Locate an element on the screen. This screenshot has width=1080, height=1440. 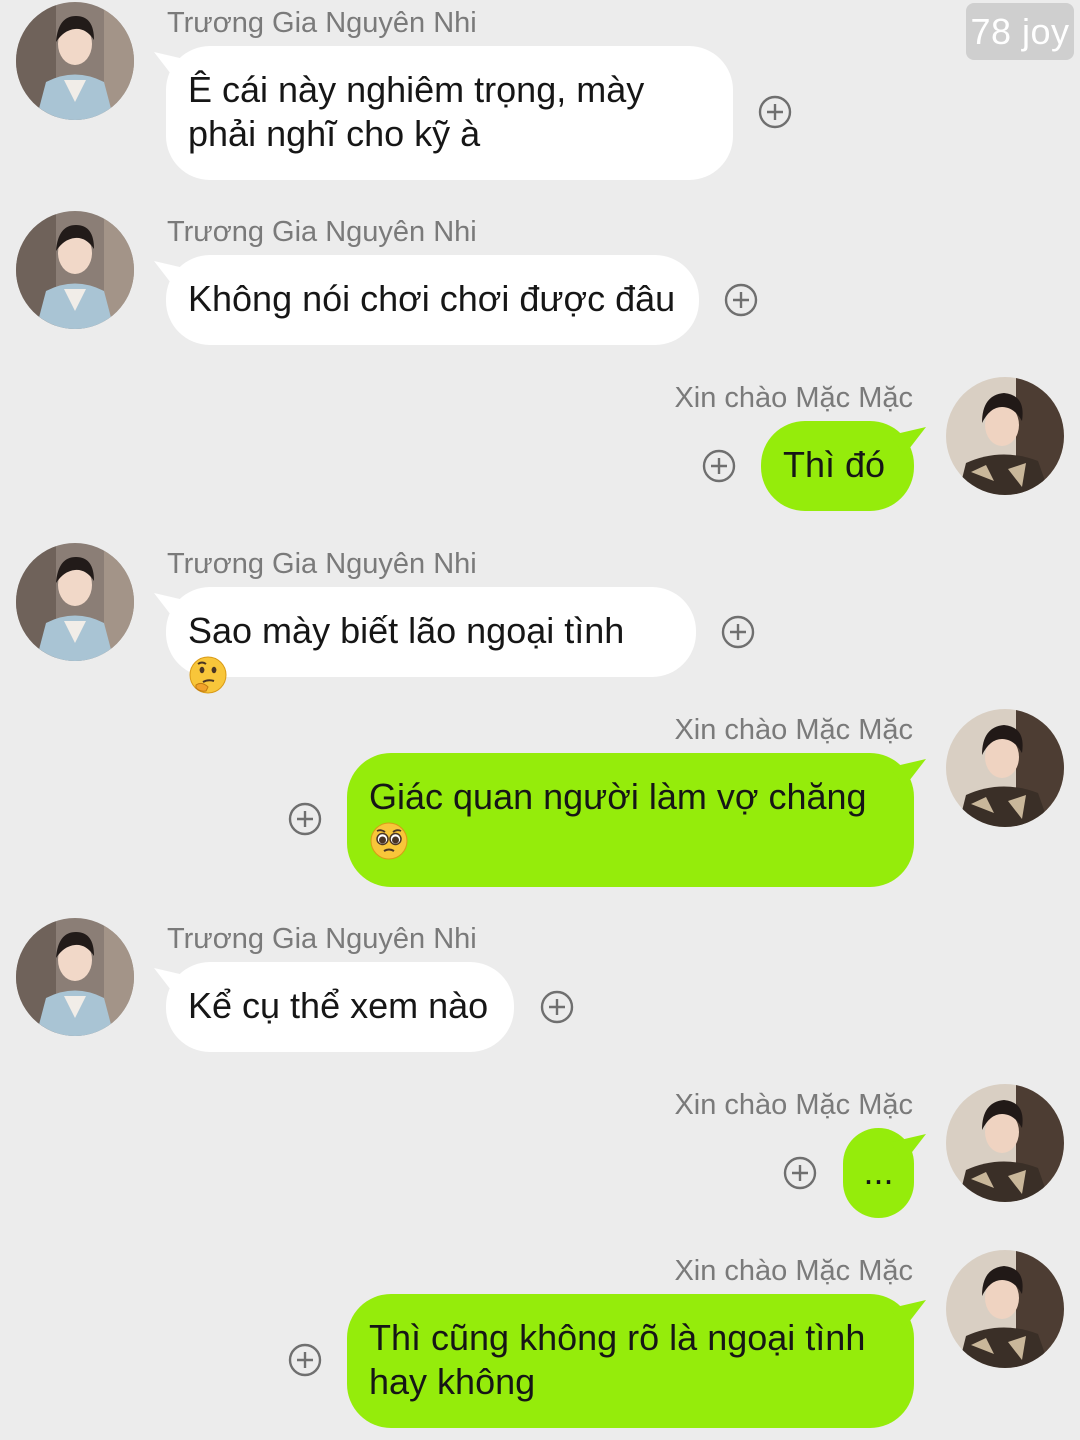
message-text: Thì đó is located at coordinates (834, 464).